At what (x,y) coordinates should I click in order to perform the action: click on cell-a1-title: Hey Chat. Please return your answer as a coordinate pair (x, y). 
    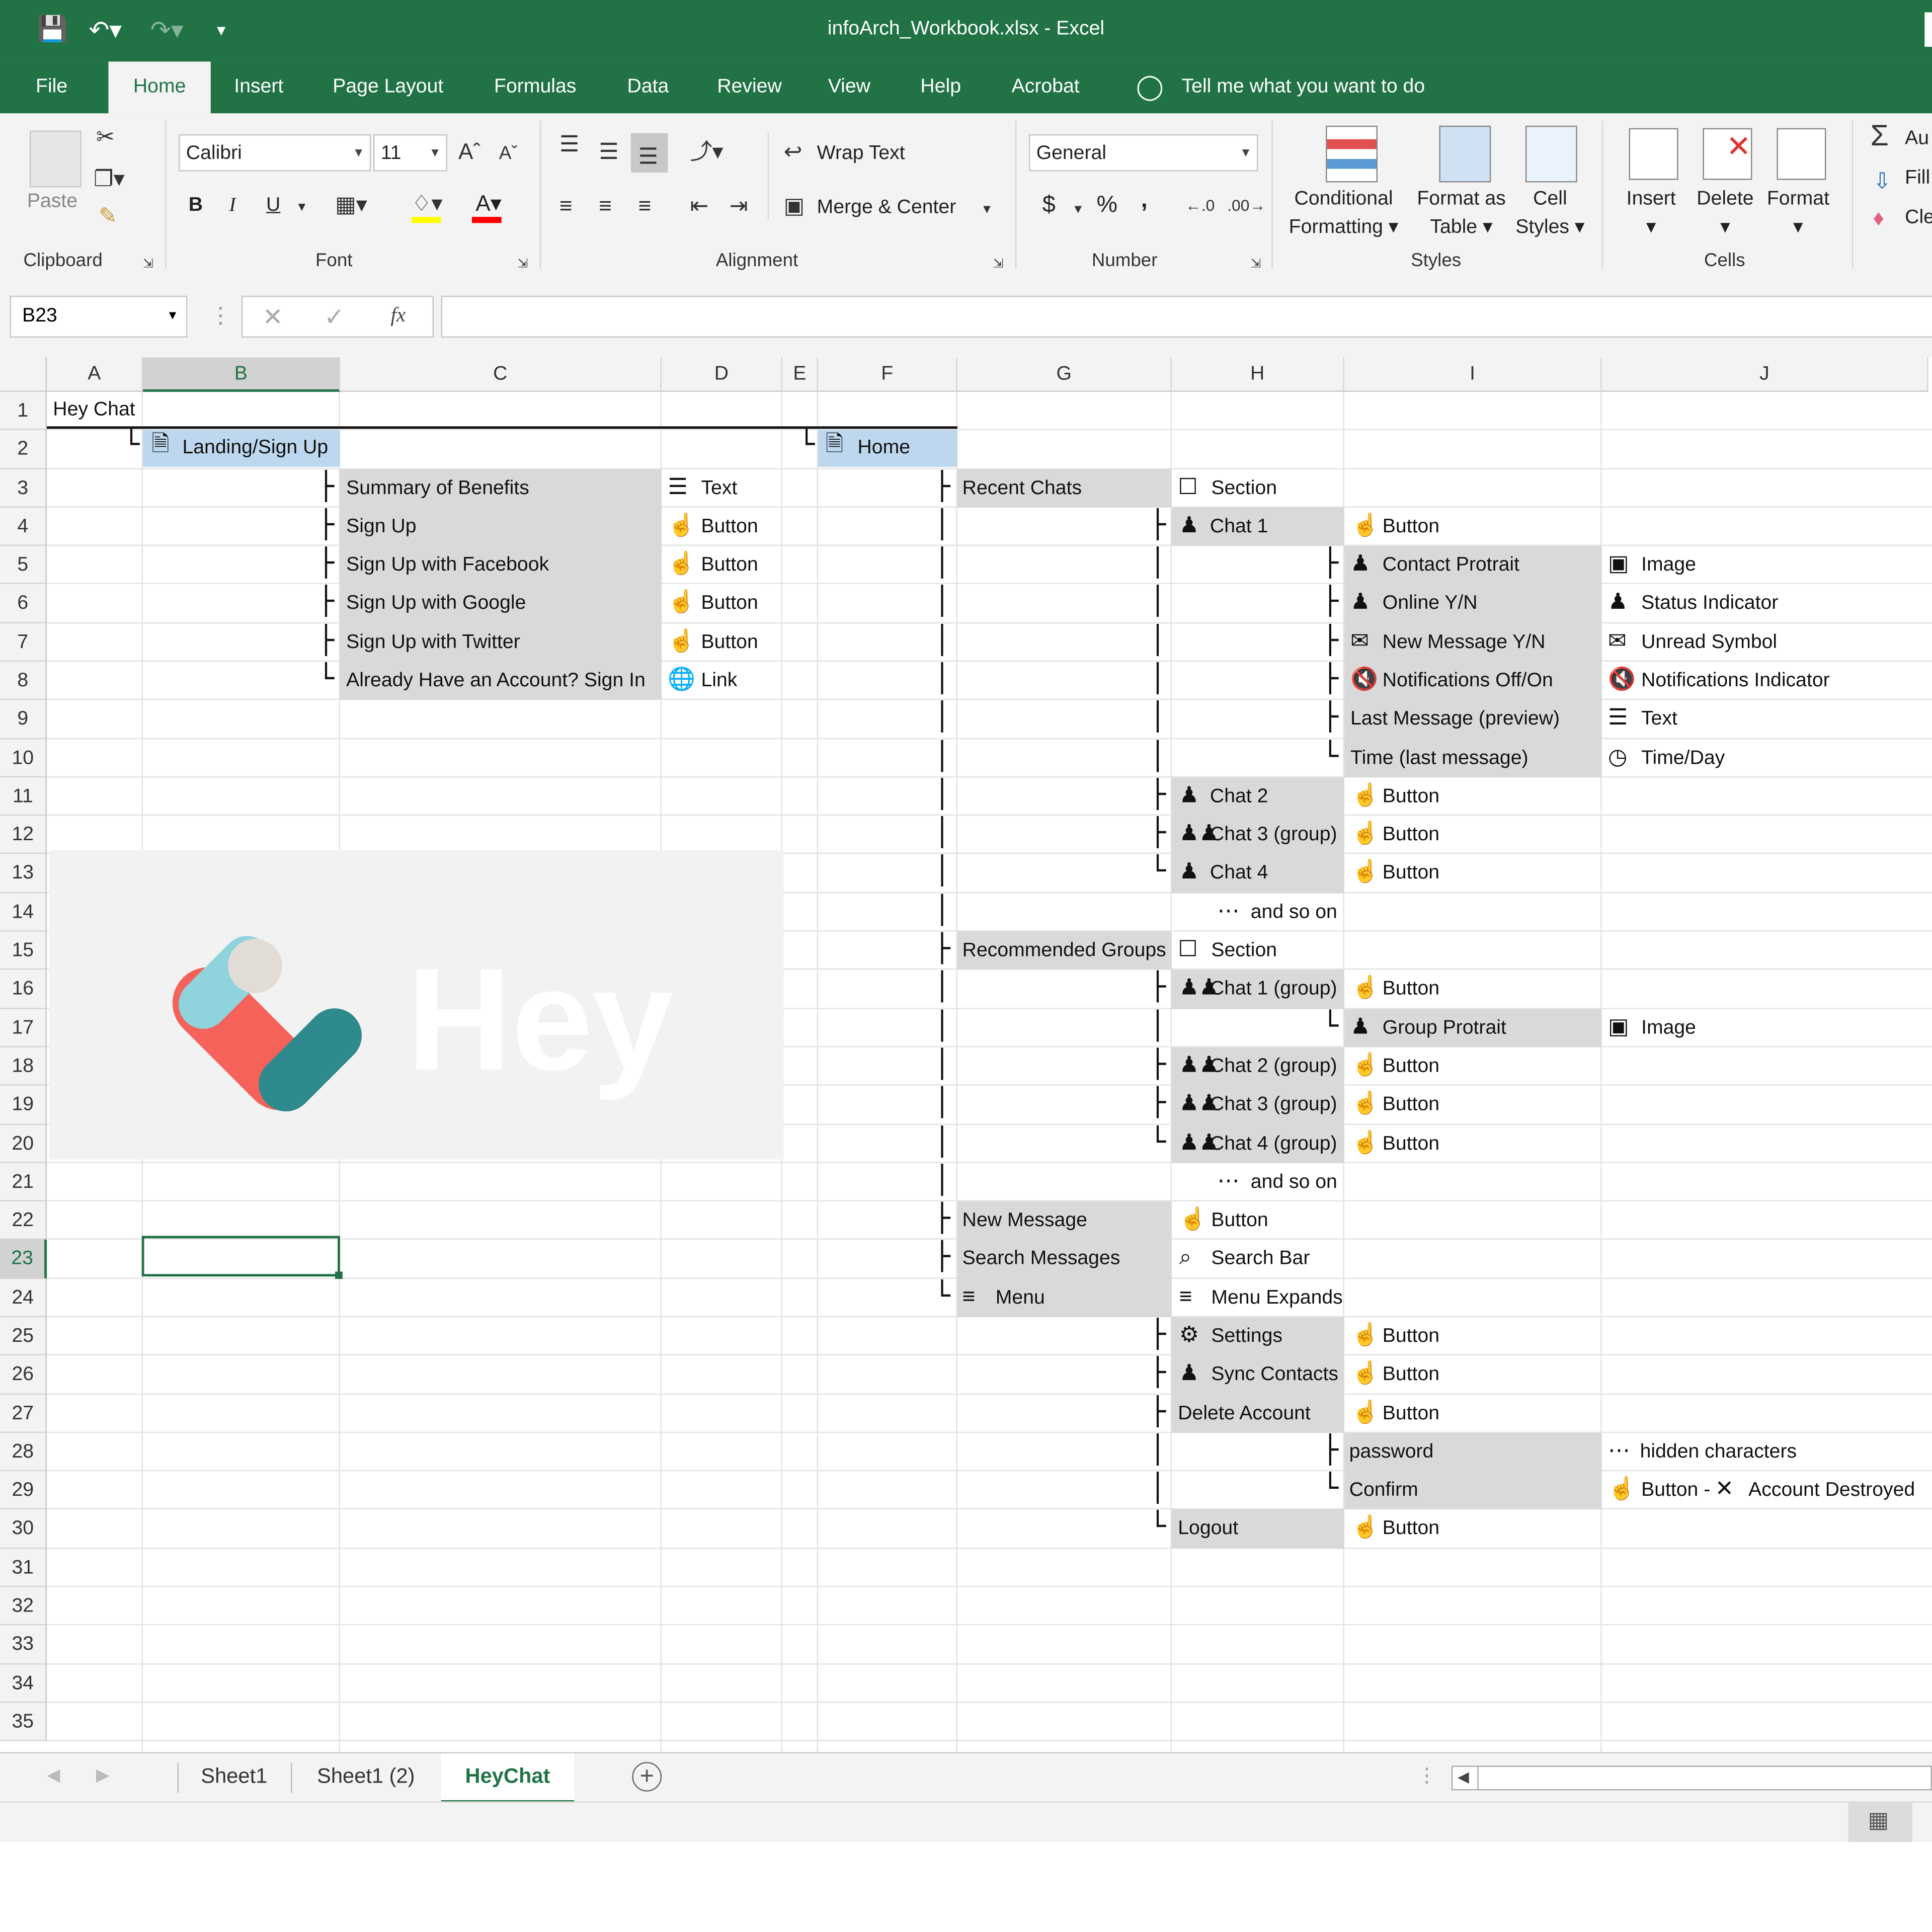
    Looking at the image, I should click on (94, 410).